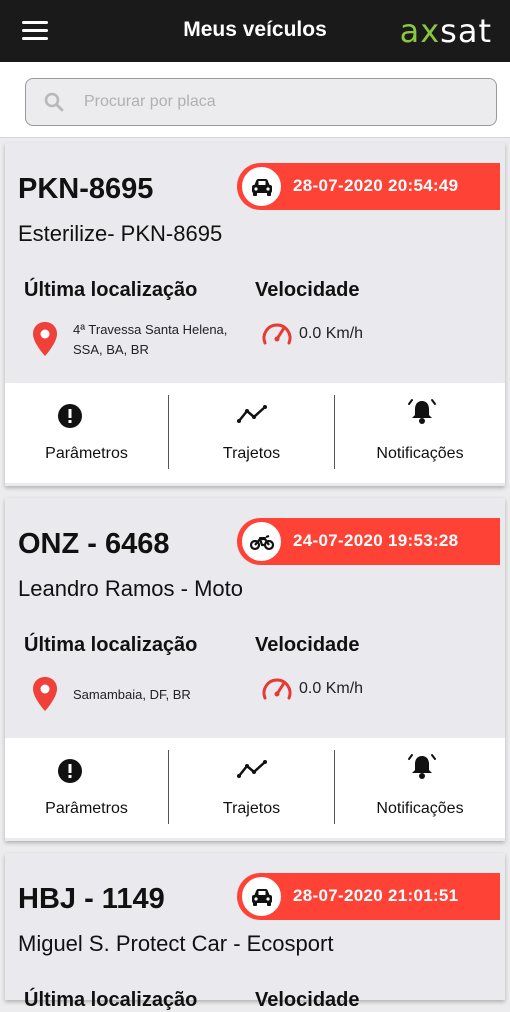 Image resolution: width=510 pixels, height=1012 pixels. Describe the element at coordinates (279, 102) in the screenshot. I see `search-input` at that location.